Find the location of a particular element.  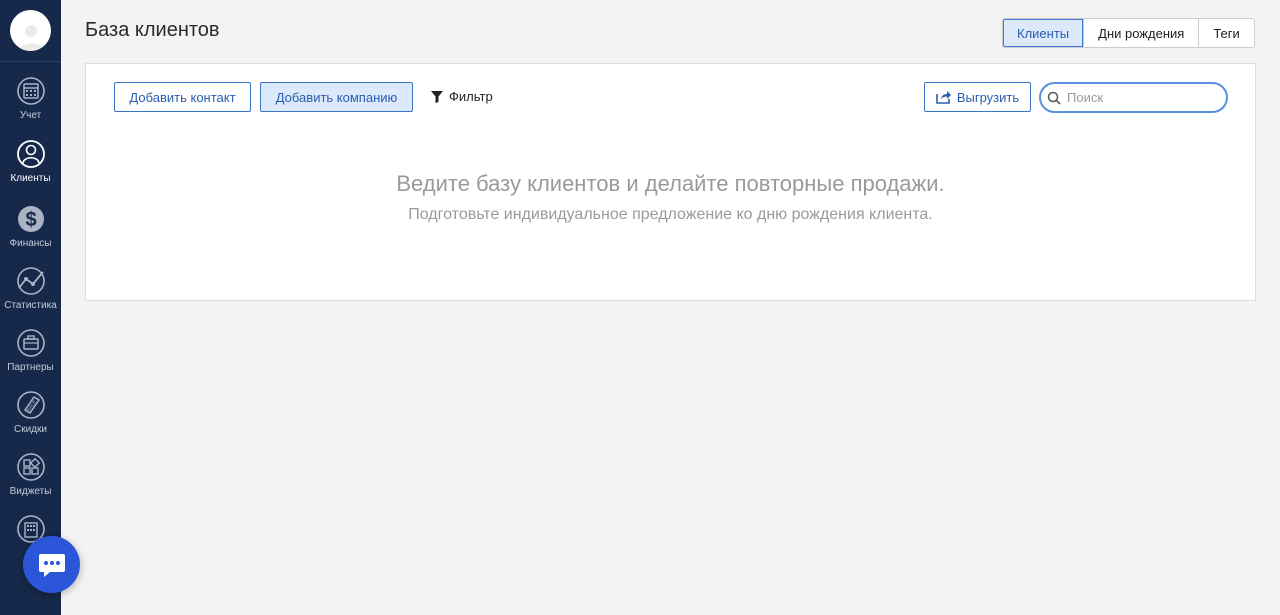

calendar-icon is located at coordinates (30, 91).